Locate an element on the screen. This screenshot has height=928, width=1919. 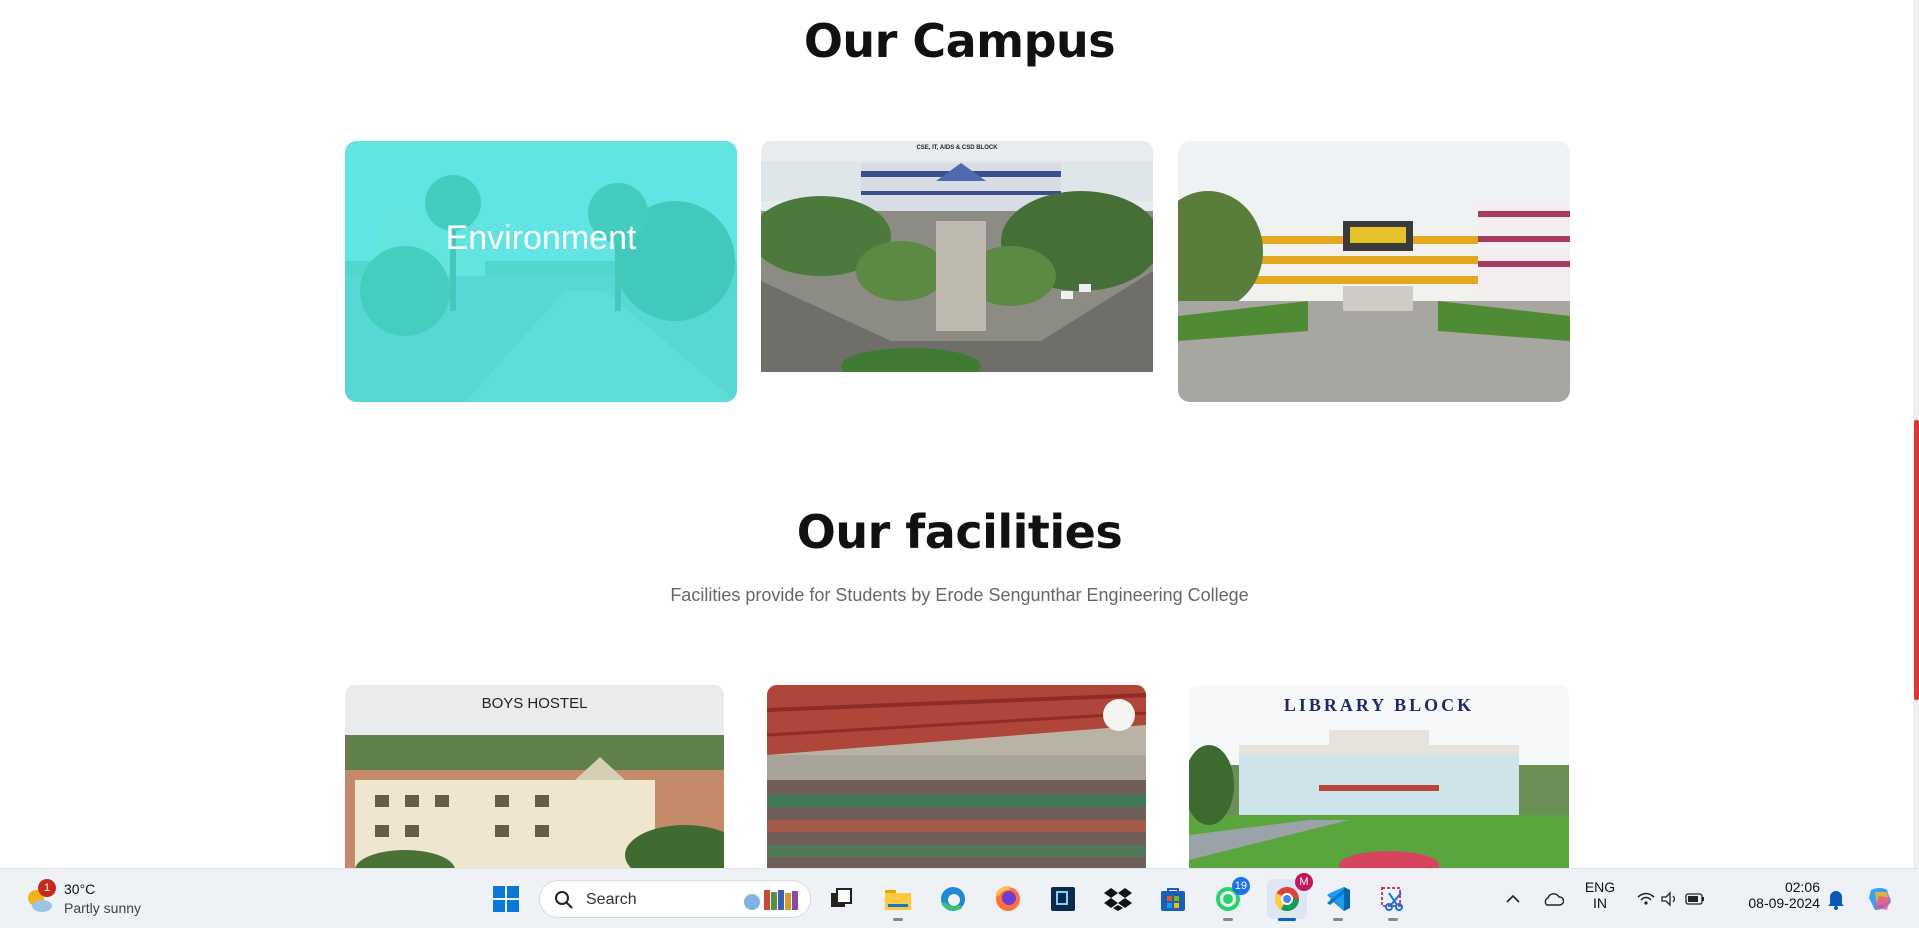
vscode-icon is located at coordinates (1338, 899).